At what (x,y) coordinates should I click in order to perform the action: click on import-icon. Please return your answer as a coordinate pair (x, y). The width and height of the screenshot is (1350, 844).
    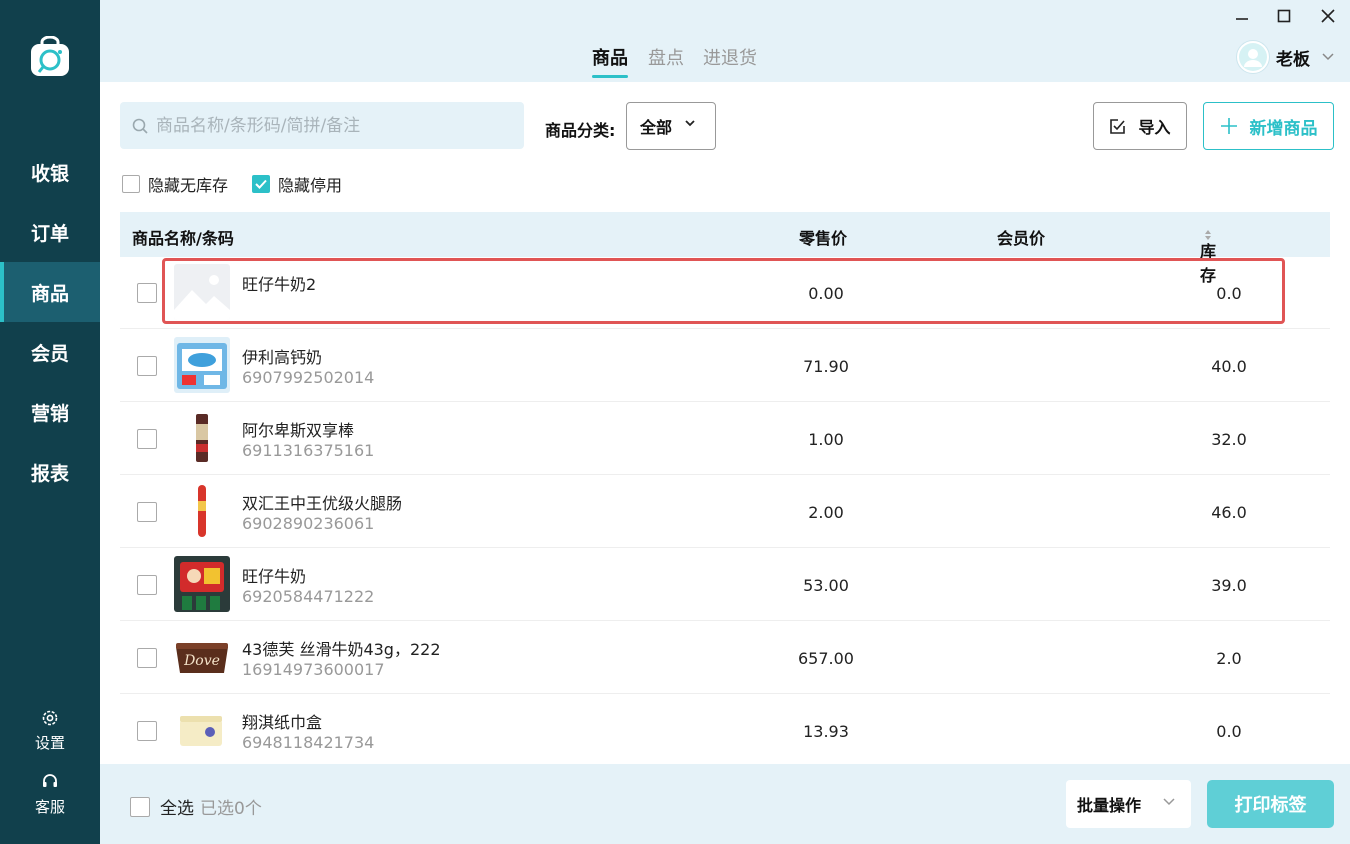
    Looking at the image, I should click on (1118, 126).